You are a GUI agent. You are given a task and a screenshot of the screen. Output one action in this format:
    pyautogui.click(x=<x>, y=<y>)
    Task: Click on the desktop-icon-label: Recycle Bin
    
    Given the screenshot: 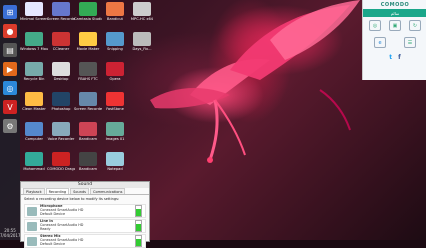 What is the action you would take?
    pyautogui.click(x=34, y=79)
    